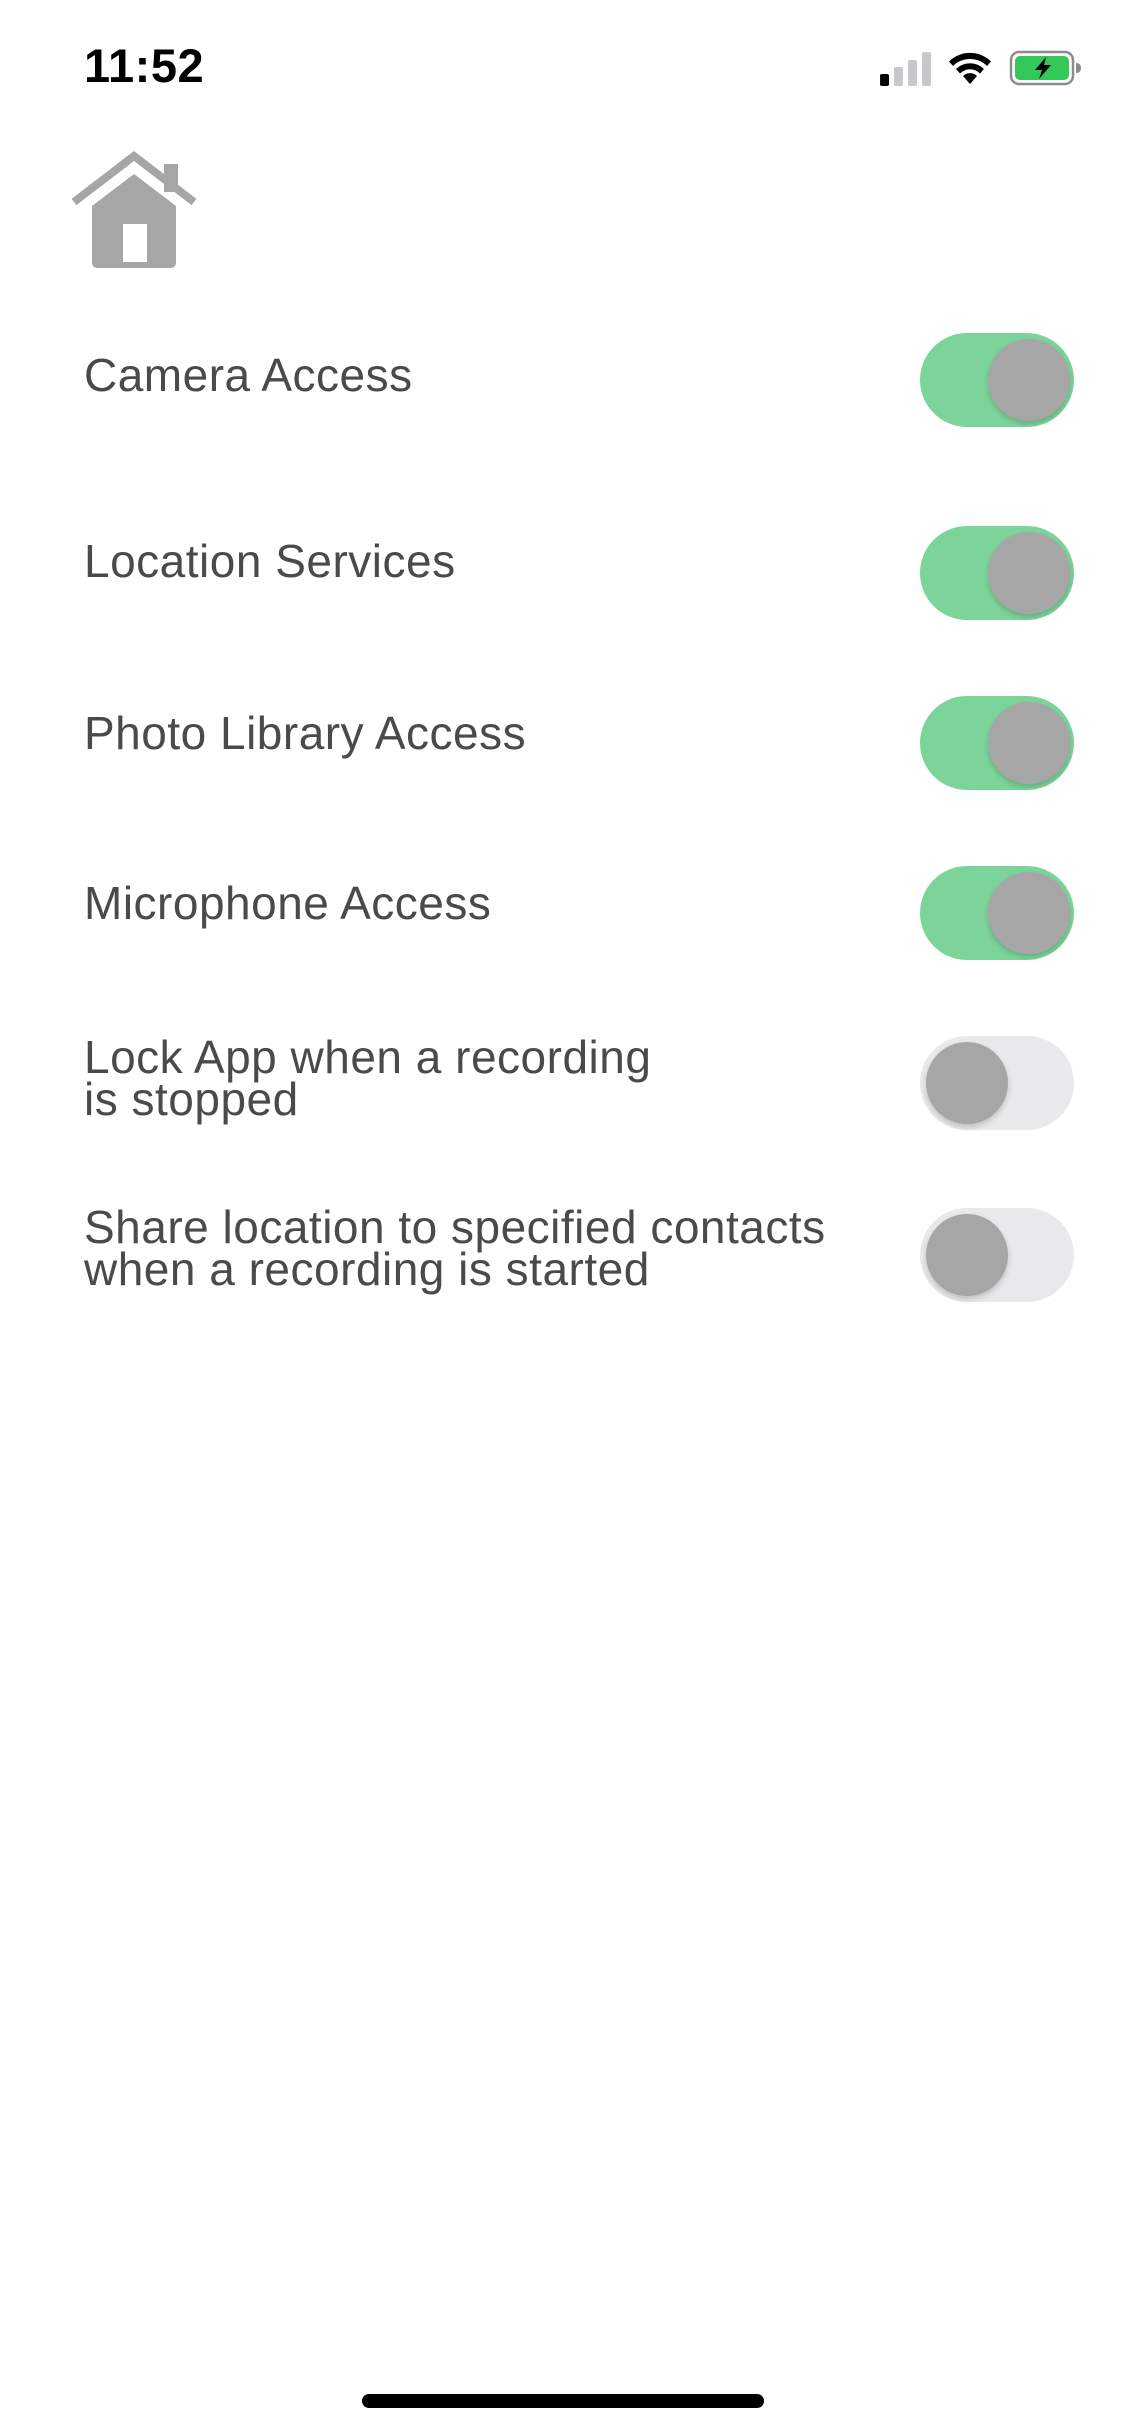 Image resolution: width=1125 pixels, height=2436 pixels. What do you see at coordinates (288, 903) in the screenshot?
I see `setting-label: Microphone Access` at bounding box center [288, 903].